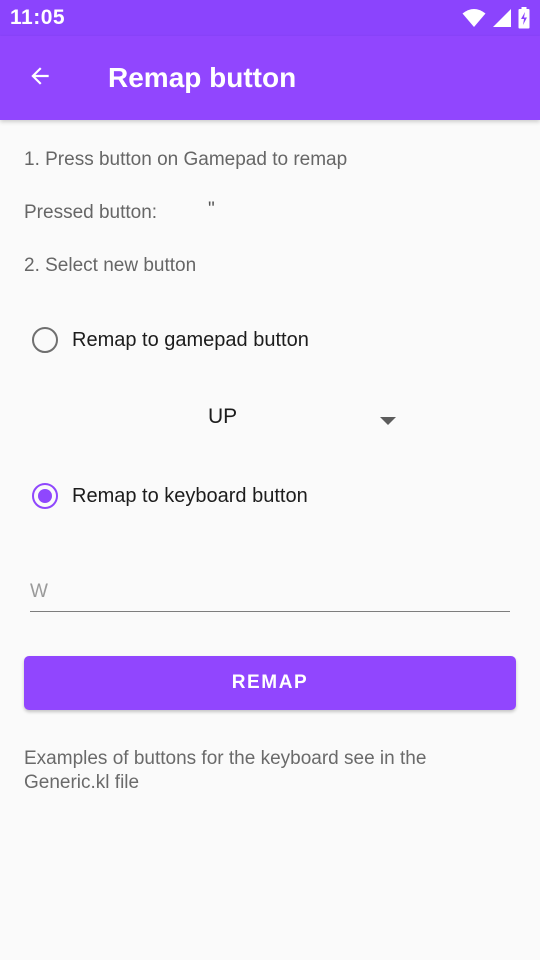 This screenshot has width=540, height=960. I want to click on page-title: Remap button, so click(202, 77).